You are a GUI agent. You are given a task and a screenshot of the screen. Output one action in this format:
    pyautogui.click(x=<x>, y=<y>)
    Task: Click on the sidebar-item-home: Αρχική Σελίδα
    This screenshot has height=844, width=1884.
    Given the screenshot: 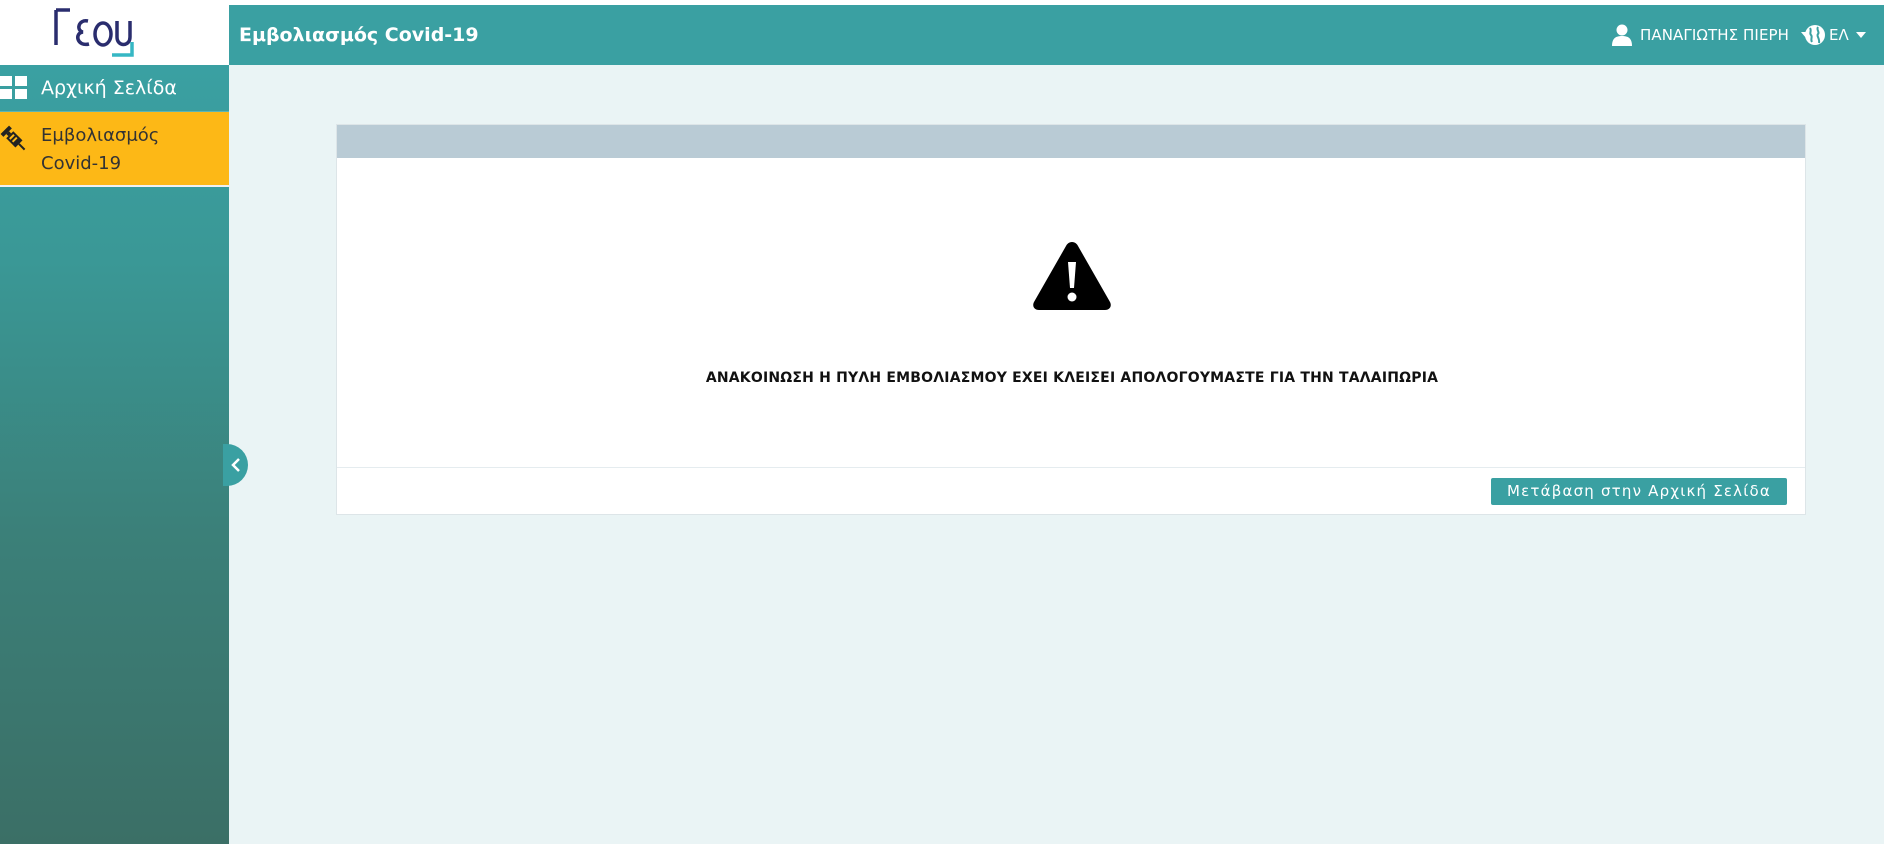 What is the action you would take?
    pyautogui.click(x=114, y=88)
    